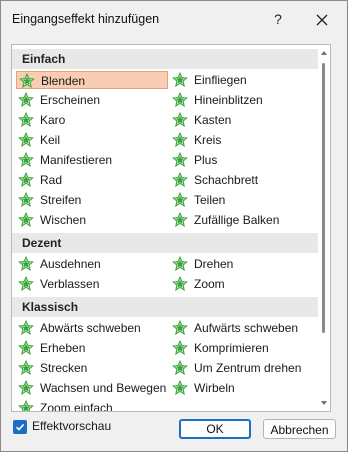 The height and width of the screenshot is (452, 348). What do you see at coordinates (51, 180) in the screenshot?
I see `effect-item-label: Rad` at bounding box center [51, 180].